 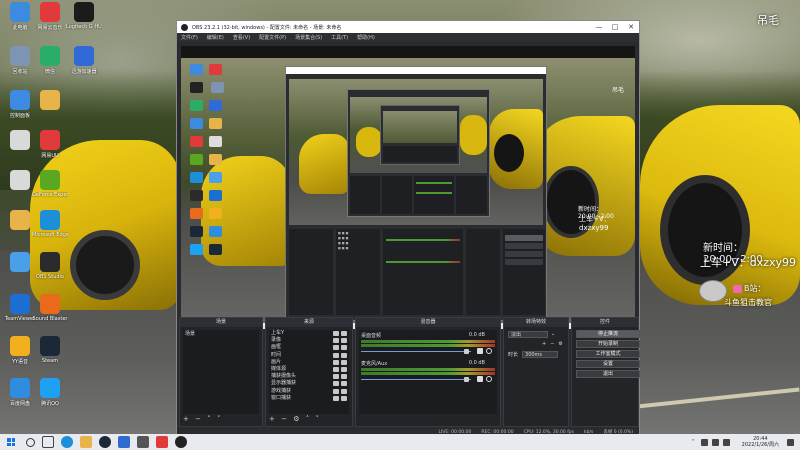 What do you see at coordinates (608, 364) in the screenshot?
I see `settings-button: 设置` at bounding box center [608, 364].